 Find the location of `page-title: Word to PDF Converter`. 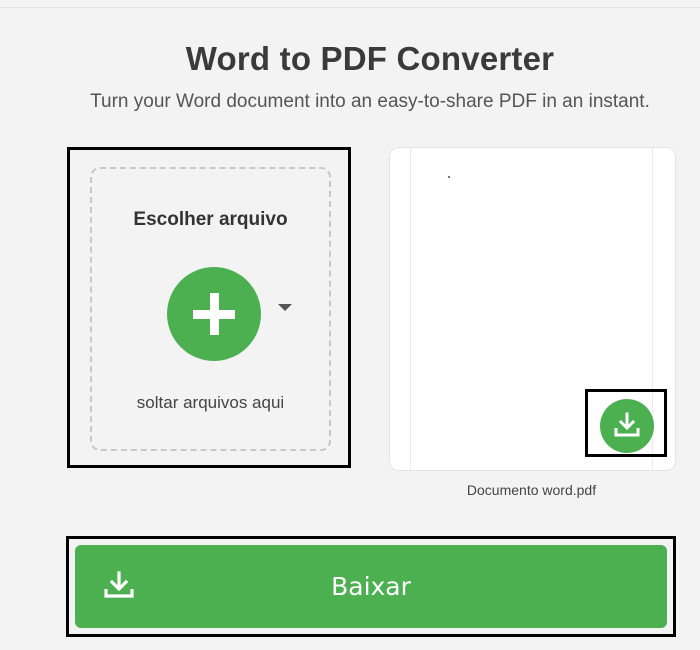

page-title: Word to PDF Converter is located at coordinates (370, 58).